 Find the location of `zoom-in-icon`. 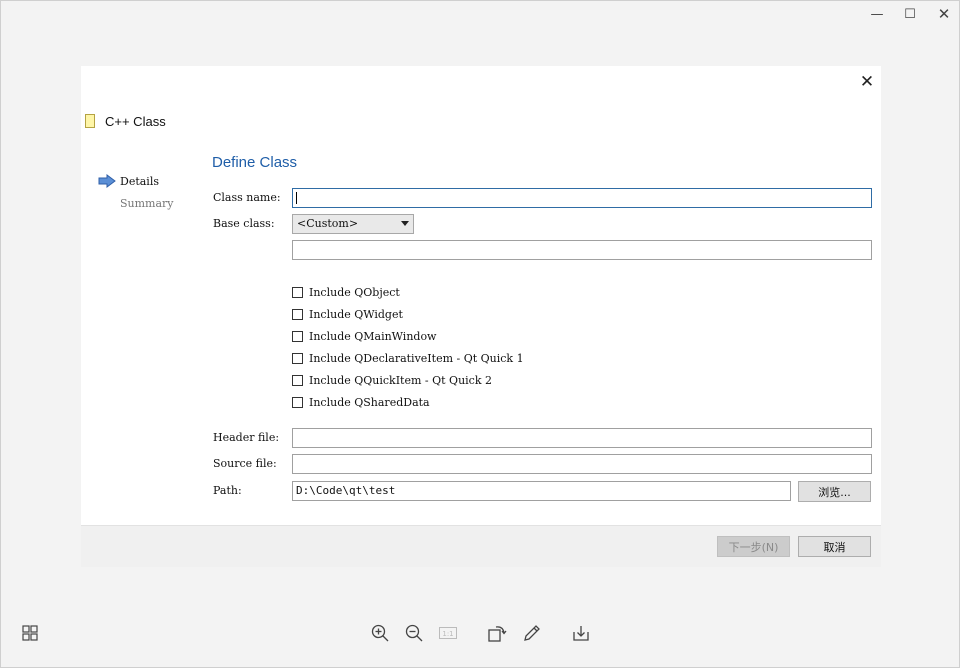

zoom-in-icon is located at coordinates (380, 633).